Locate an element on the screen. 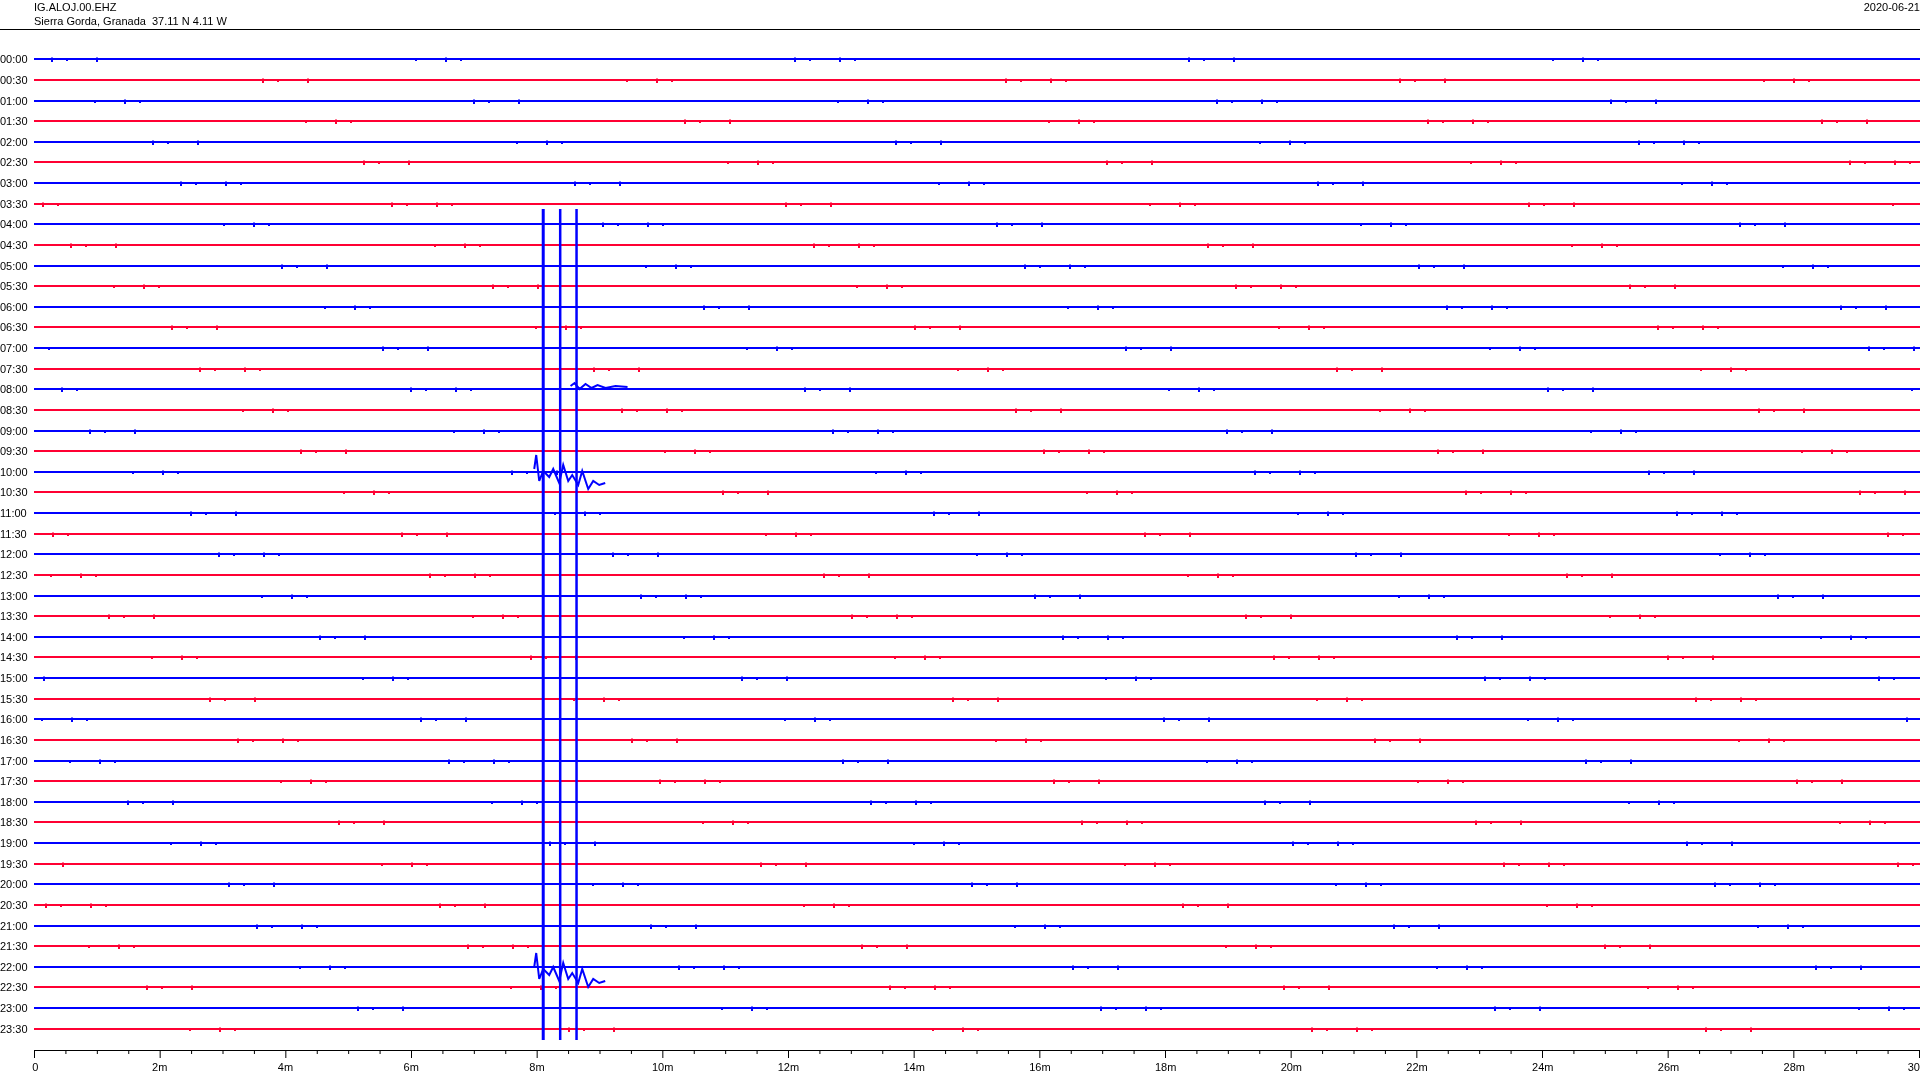 This screenshot has width=1920, height=1080. time-label: 21:00 is located at coordinates (14, 925).